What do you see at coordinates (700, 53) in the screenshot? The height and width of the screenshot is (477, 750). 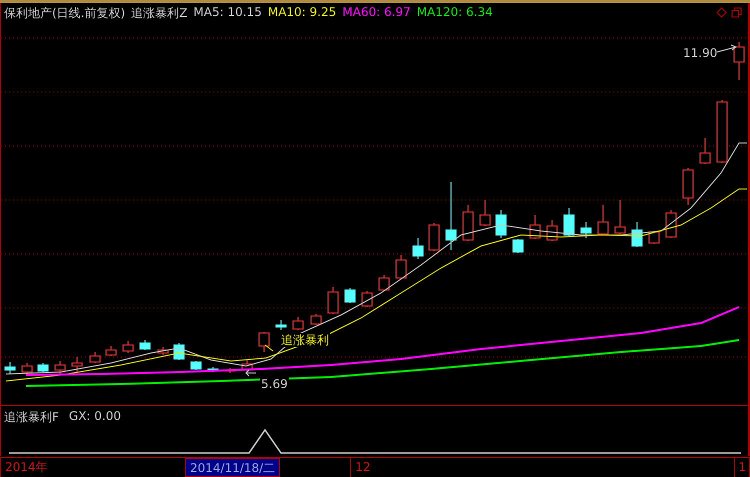 I see `price-label: 11.90` at bounding box center [700, 53].